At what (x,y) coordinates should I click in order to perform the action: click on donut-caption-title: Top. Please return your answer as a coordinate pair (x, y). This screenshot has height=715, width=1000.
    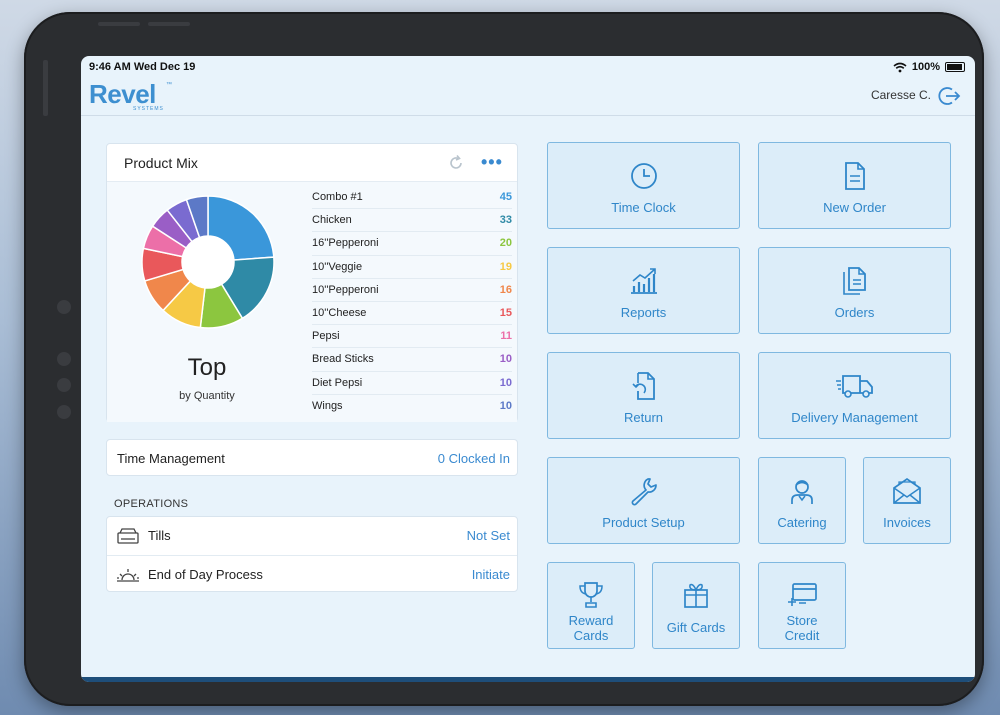
    Looking at the image, I should click on (207, 367).